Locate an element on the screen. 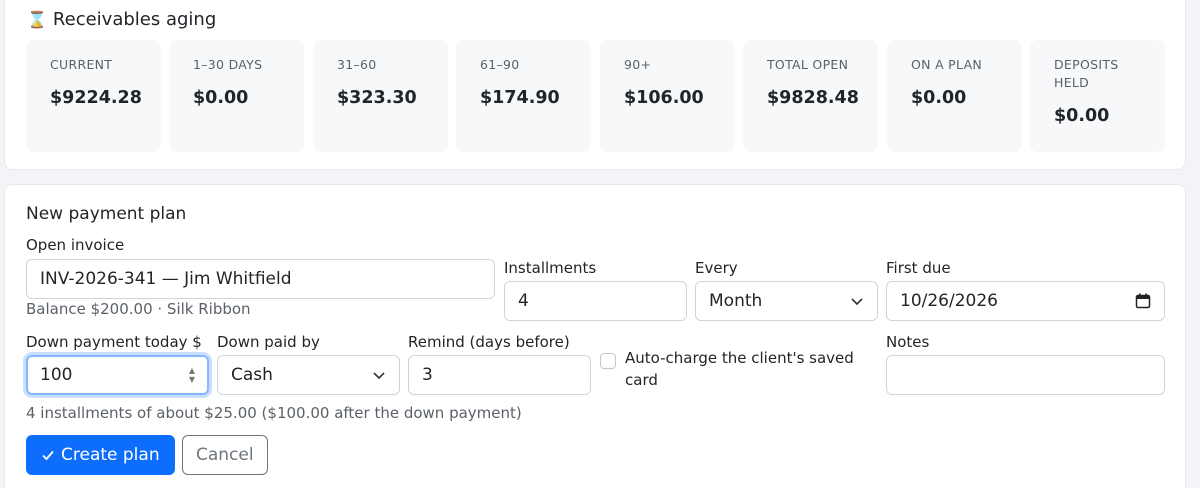 This screenshot has height=488, width=1200. invoice-select: INV-2026-341 — Jim Whitfield is located at coordinates (260, 279).